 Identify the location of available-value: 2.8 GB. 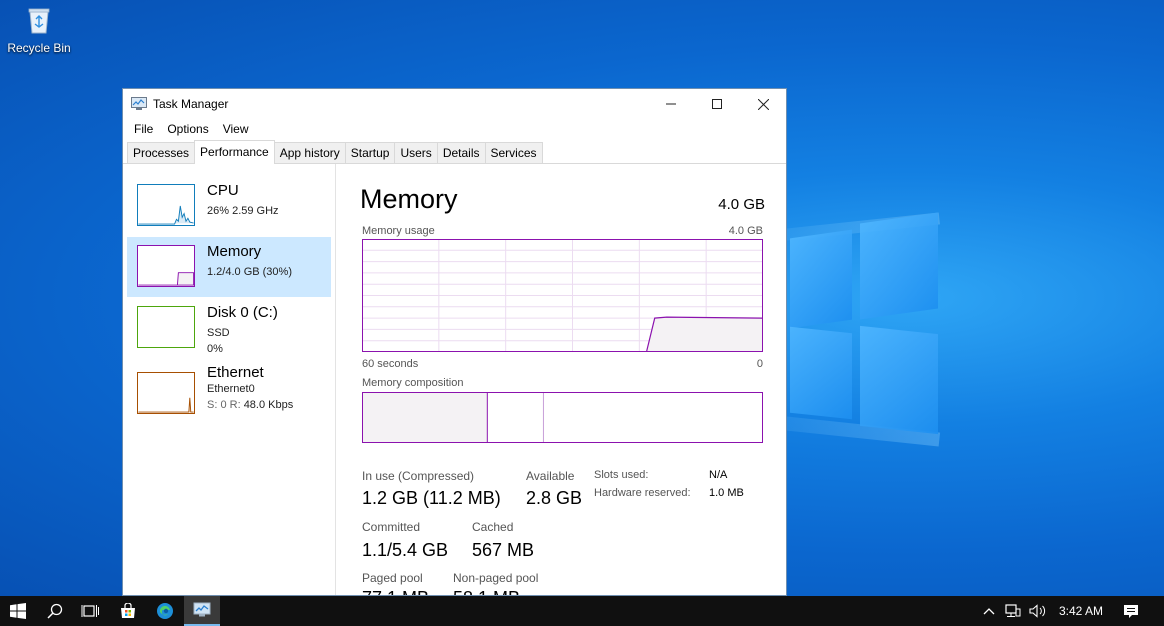
(554, 498).